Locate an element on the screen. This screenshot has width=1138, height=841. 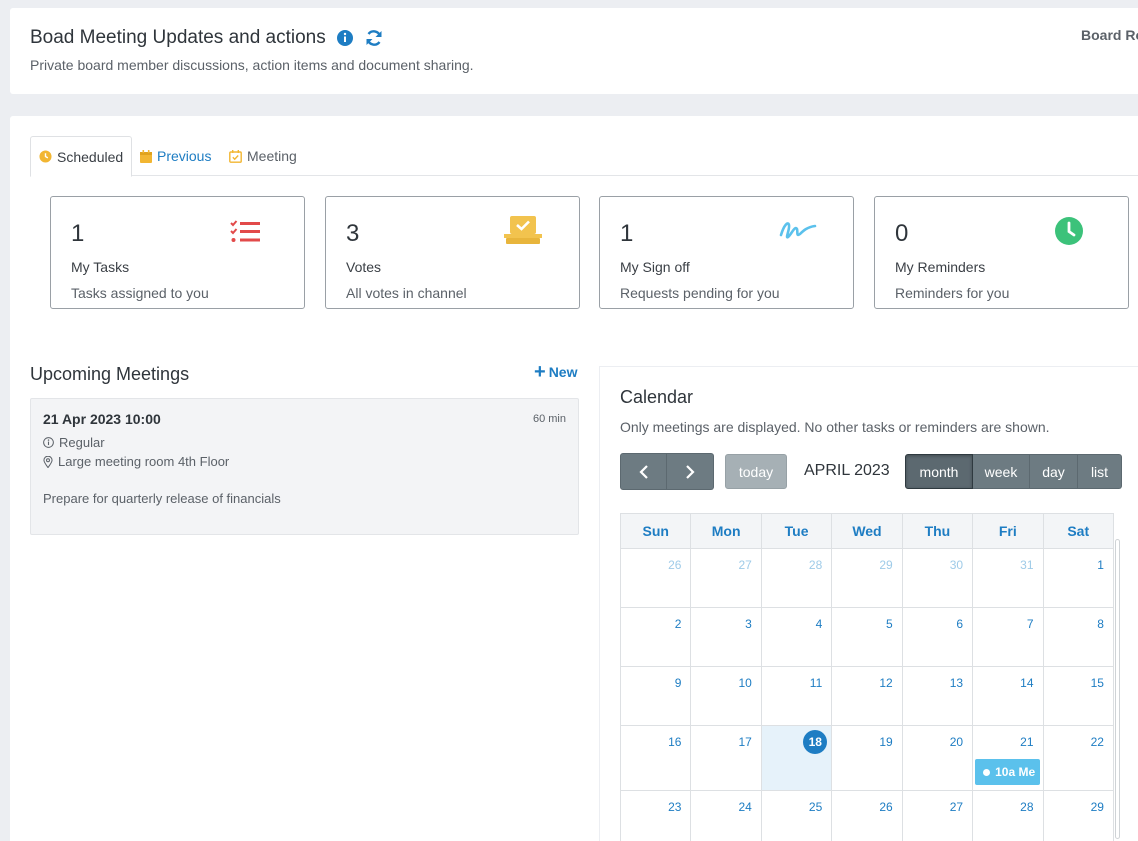
day-number: 30 is located at coordinates (956, 565).